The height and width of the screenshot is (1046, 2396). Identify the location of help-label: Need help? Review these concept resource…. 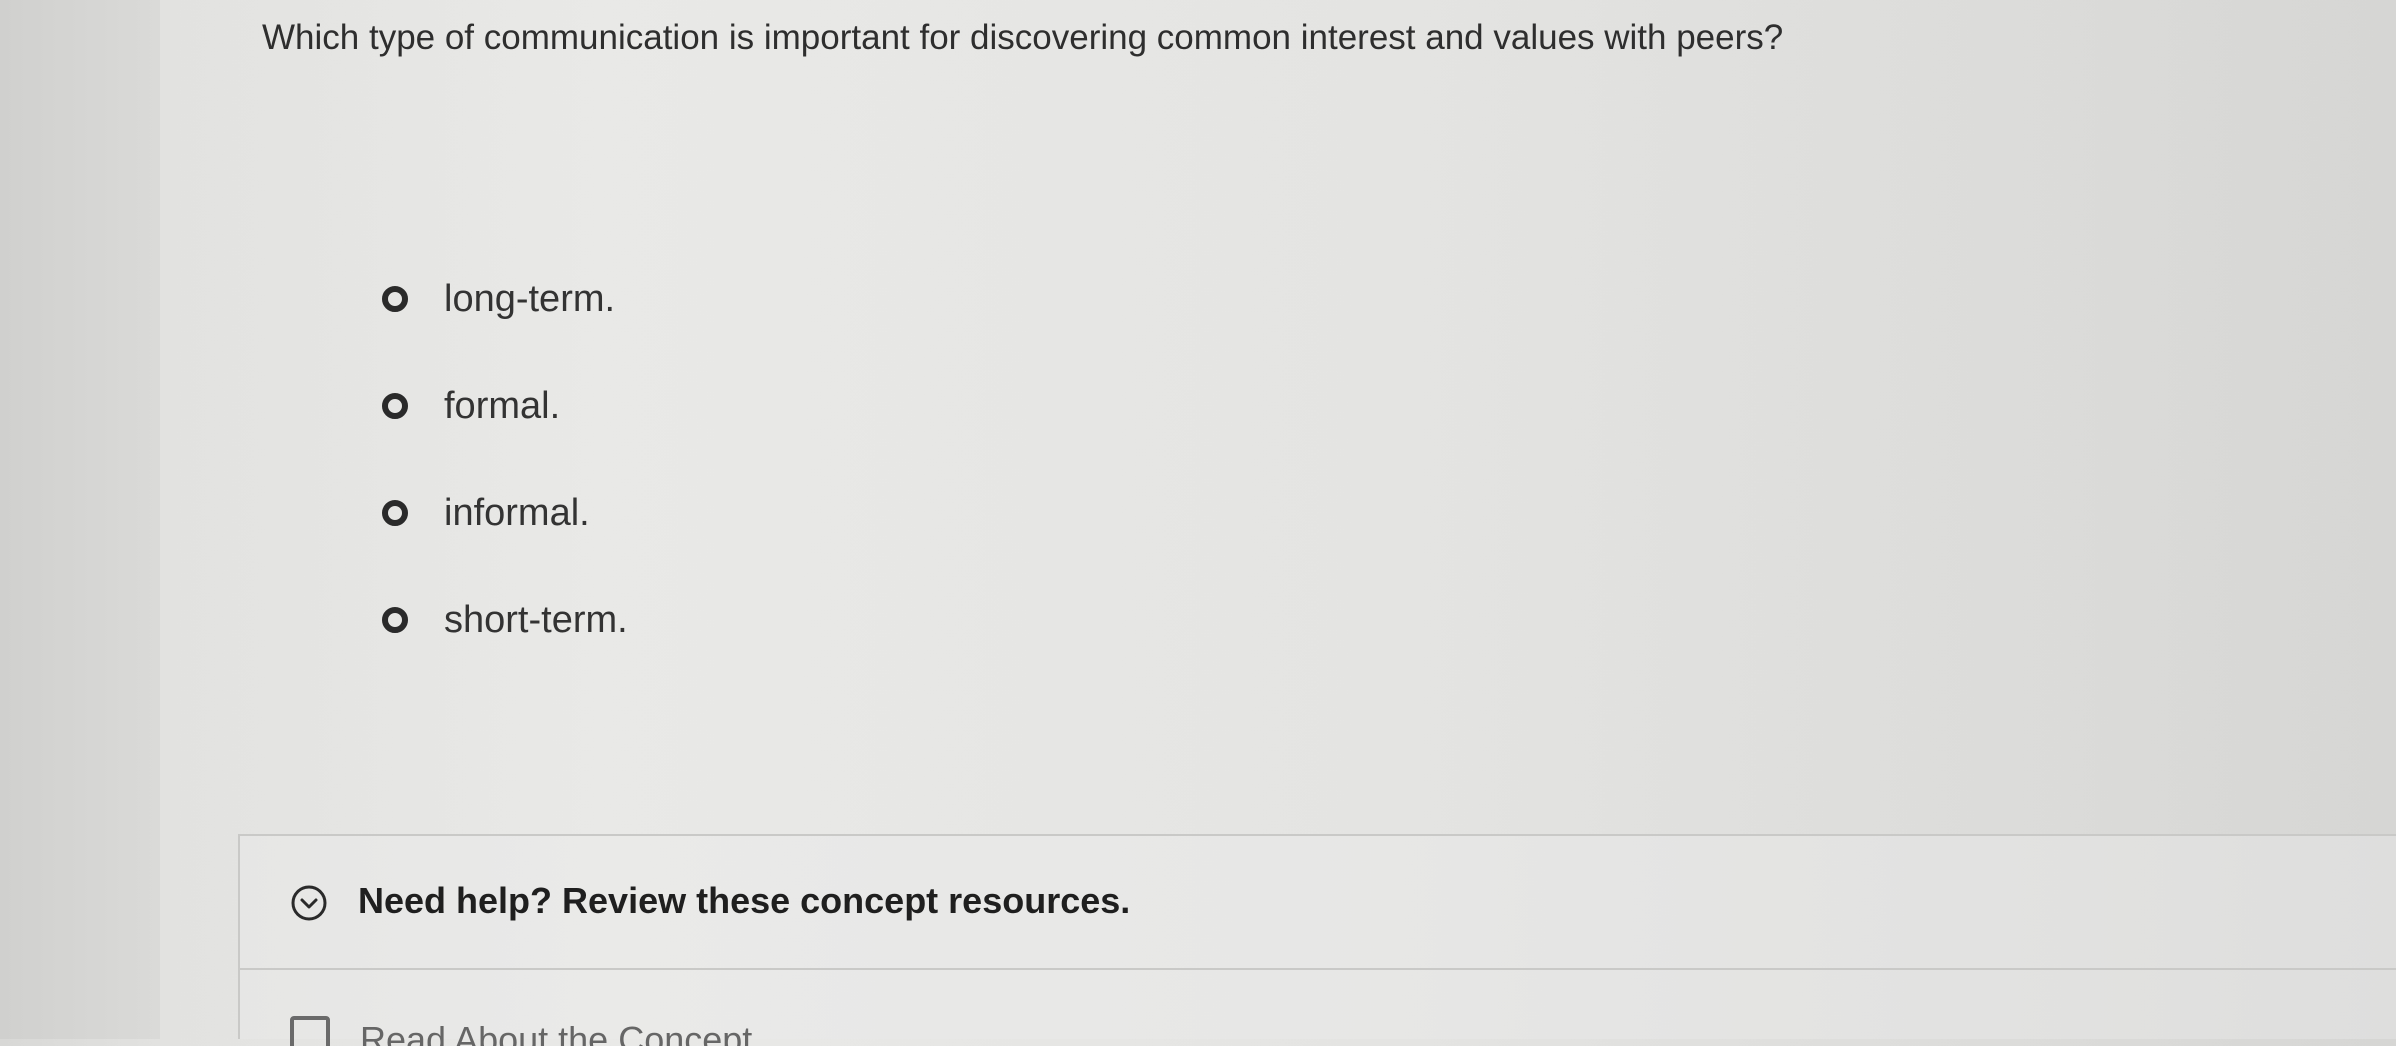
(744, 900).